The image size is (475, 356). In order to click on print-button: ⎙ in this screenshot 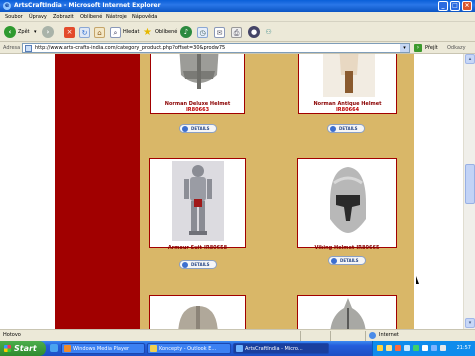, I will do `click(236, 32)`.